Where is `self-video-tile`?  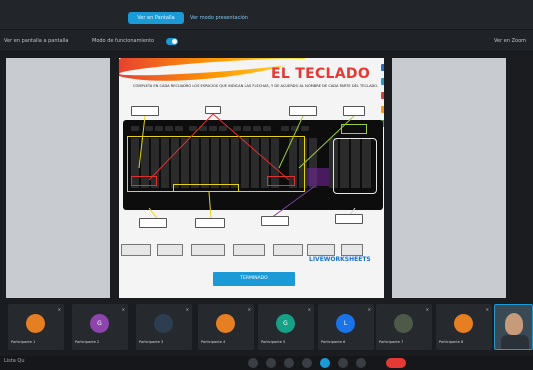 self-video-tile is located at coordinates (513, 327).